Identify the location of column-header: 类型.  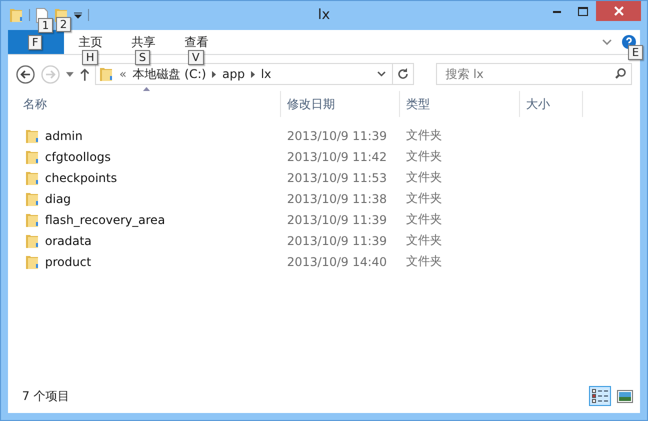
(460, 104).